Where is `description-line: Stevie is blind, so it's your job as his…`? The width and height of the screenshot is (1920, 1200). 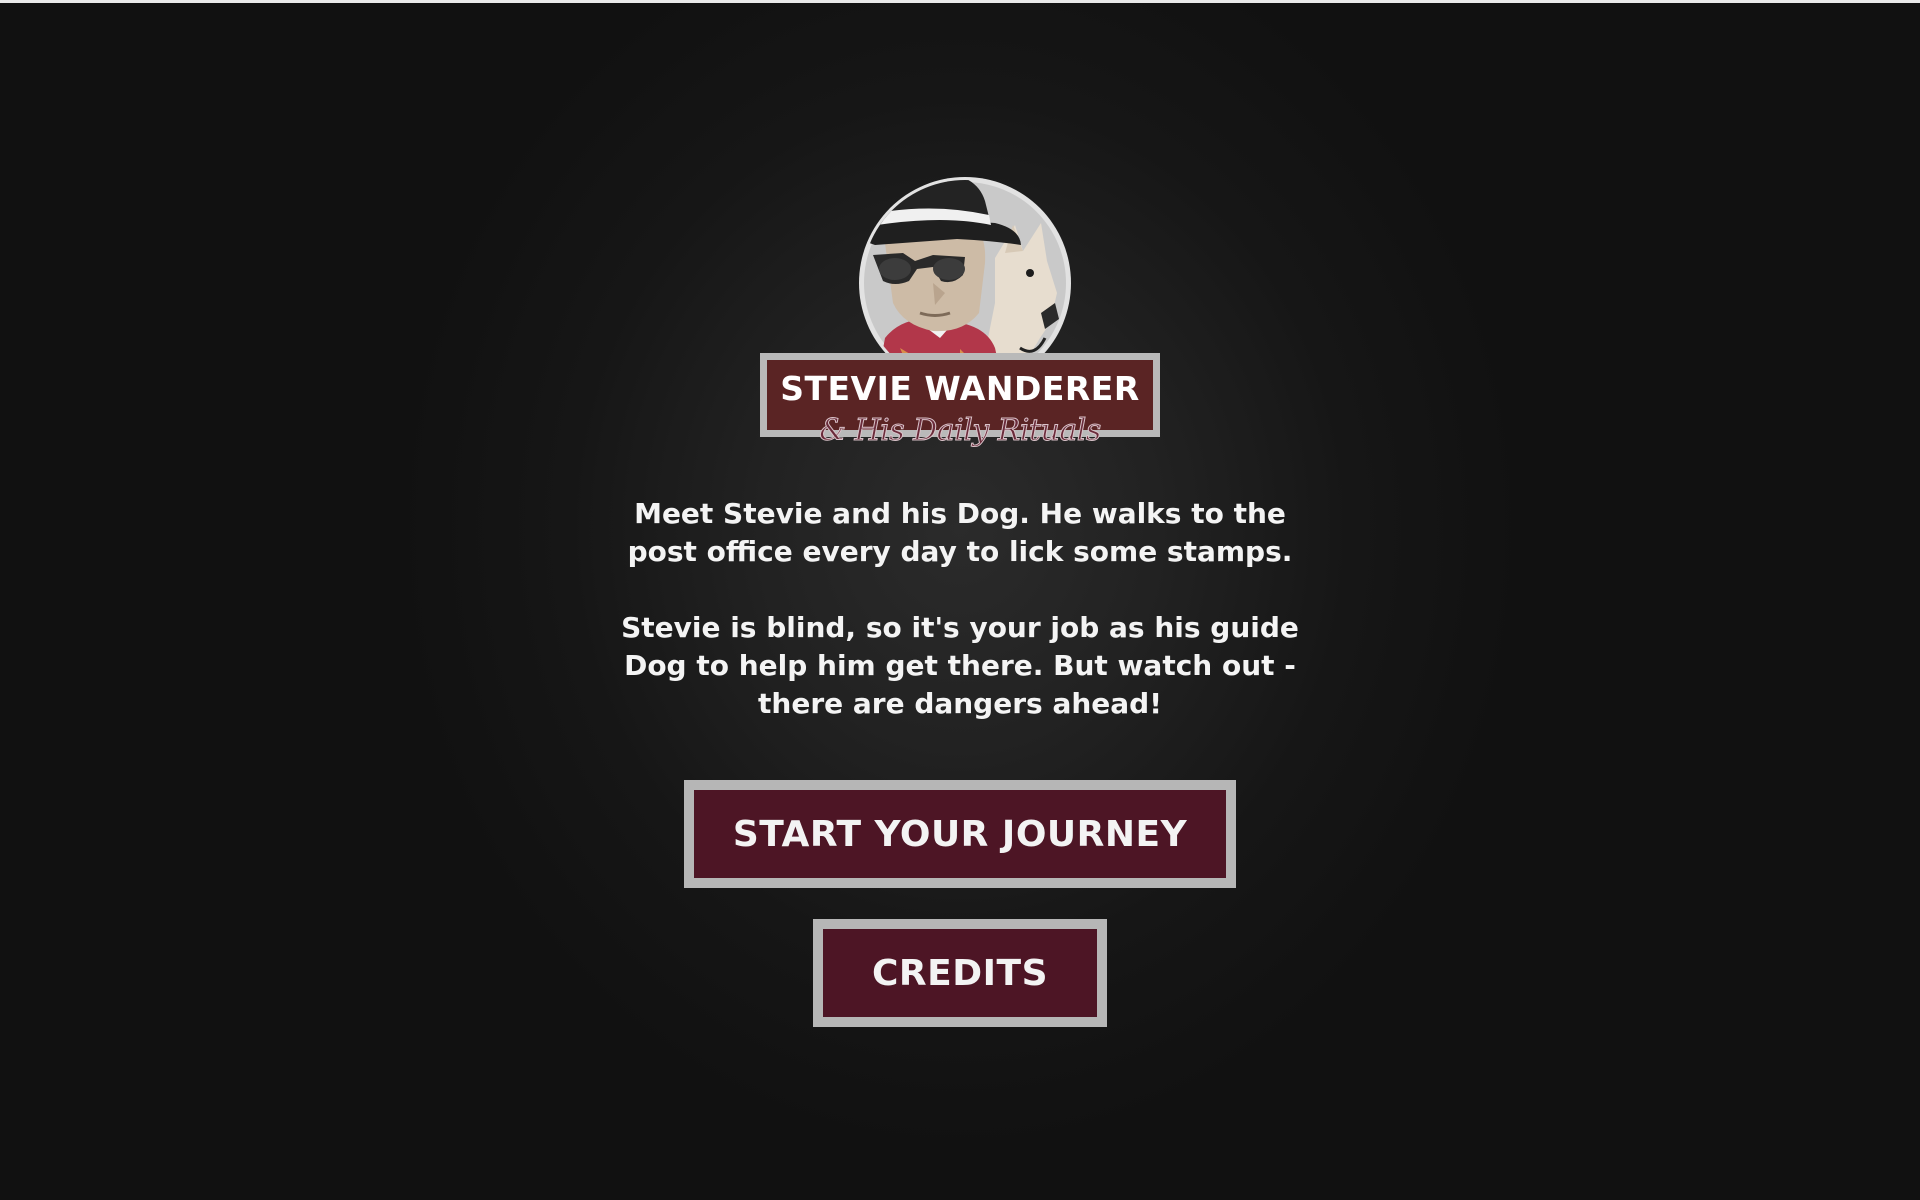 description-line: Stevie is blind, so it's your job as his… is located at coordinates (960, 627).